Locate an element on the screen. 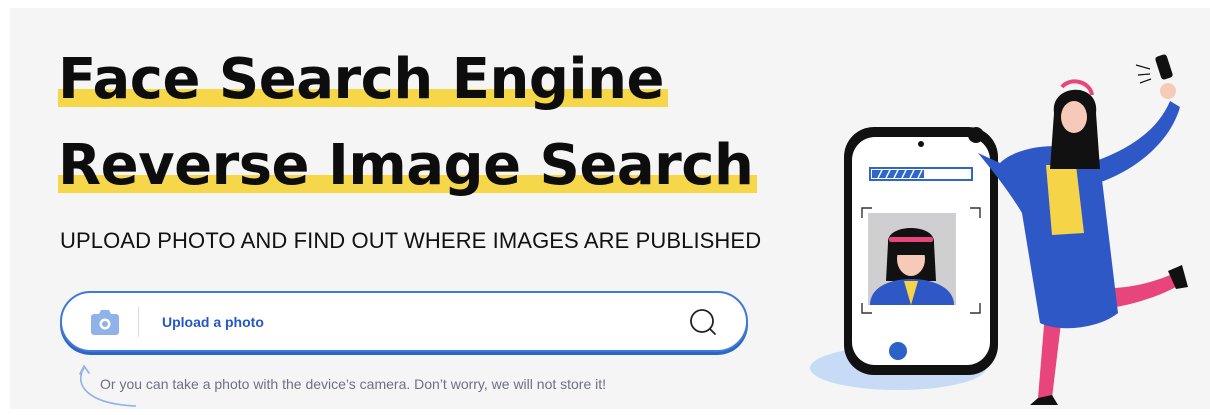  camera-icon is located at coordinates (105, 322).